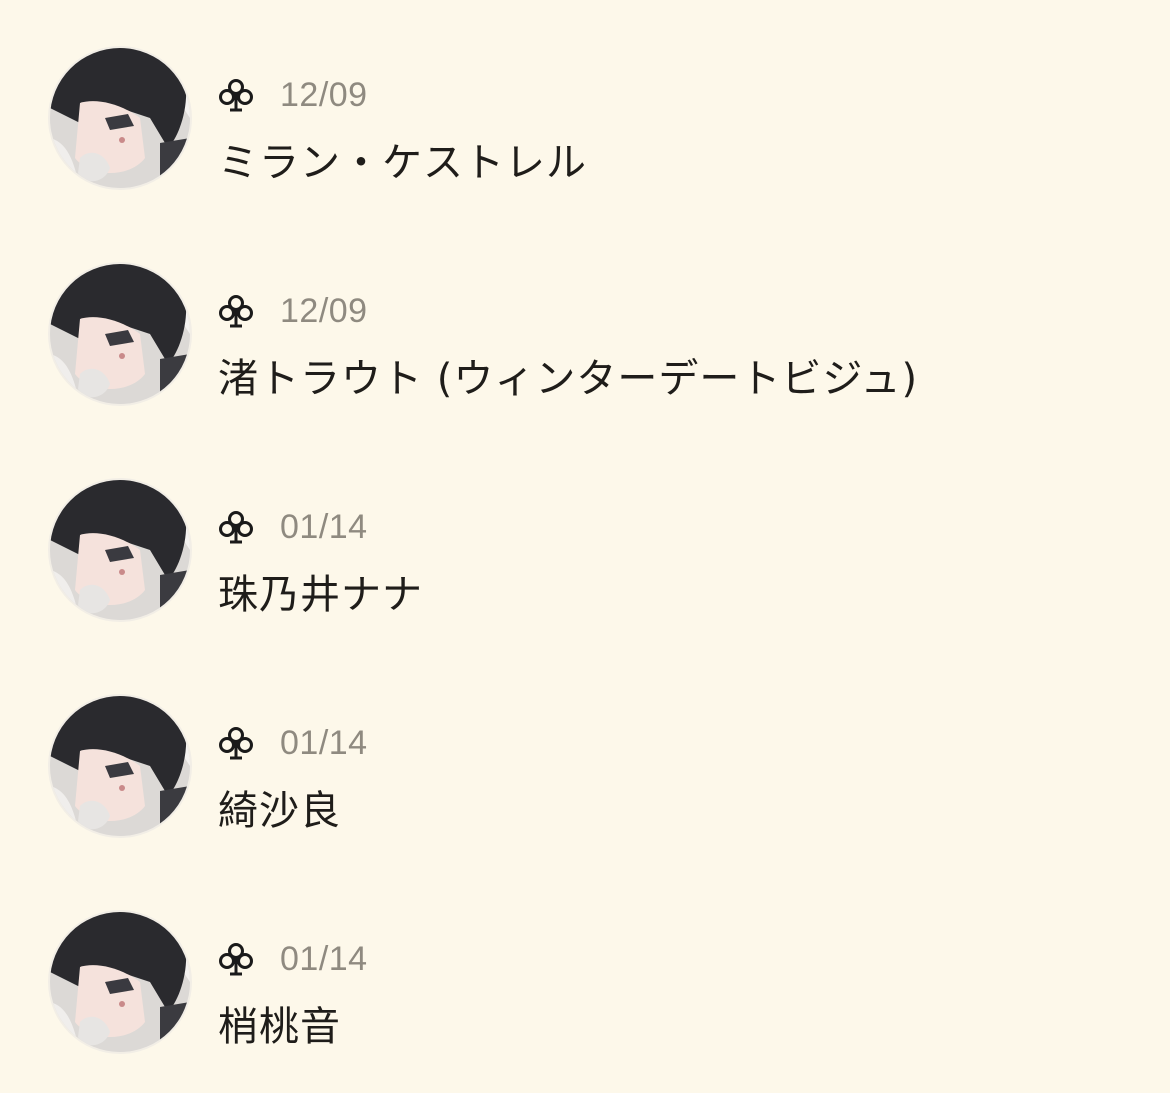 The image size is (1170, 1093). I want to click on entry-name: 珠乃井ナナ, so click(320, 595).